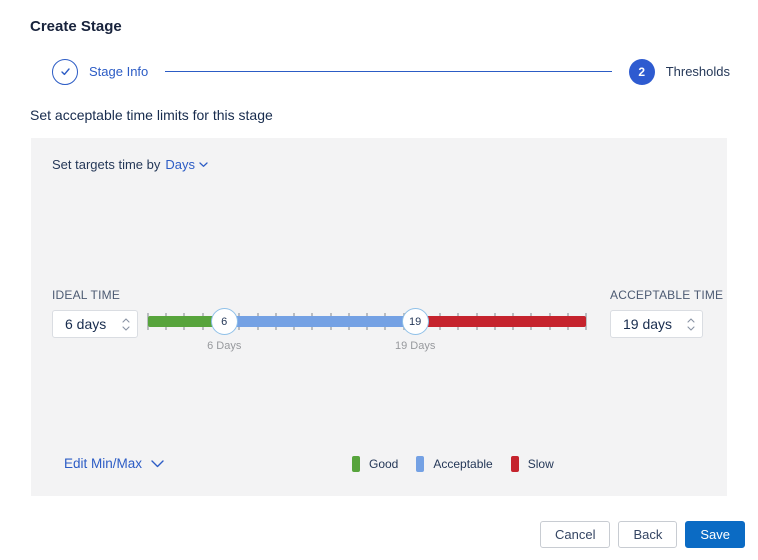 The width and height of the screenshot is (758, 560). Describe the element at coordinates (224, 330) in the screenshot. I see `slider-min-handle: 6 6 Days` at that location.